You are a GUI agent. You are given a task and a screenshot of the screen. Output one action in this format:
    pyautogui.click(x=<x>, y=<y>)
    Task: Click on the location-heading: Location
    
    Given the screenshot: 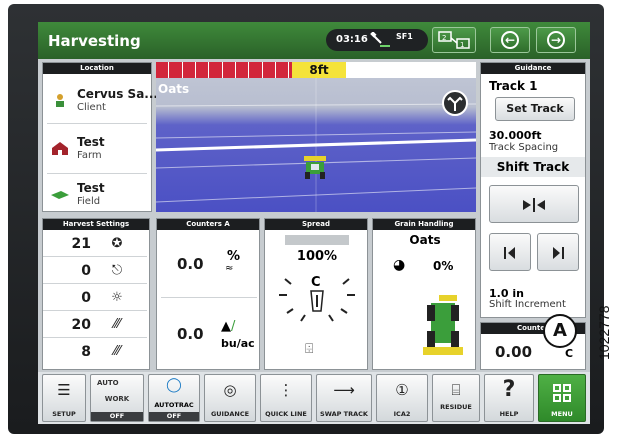 What is the action you would take?
    pyautogui.click(x=97, y=68)
    